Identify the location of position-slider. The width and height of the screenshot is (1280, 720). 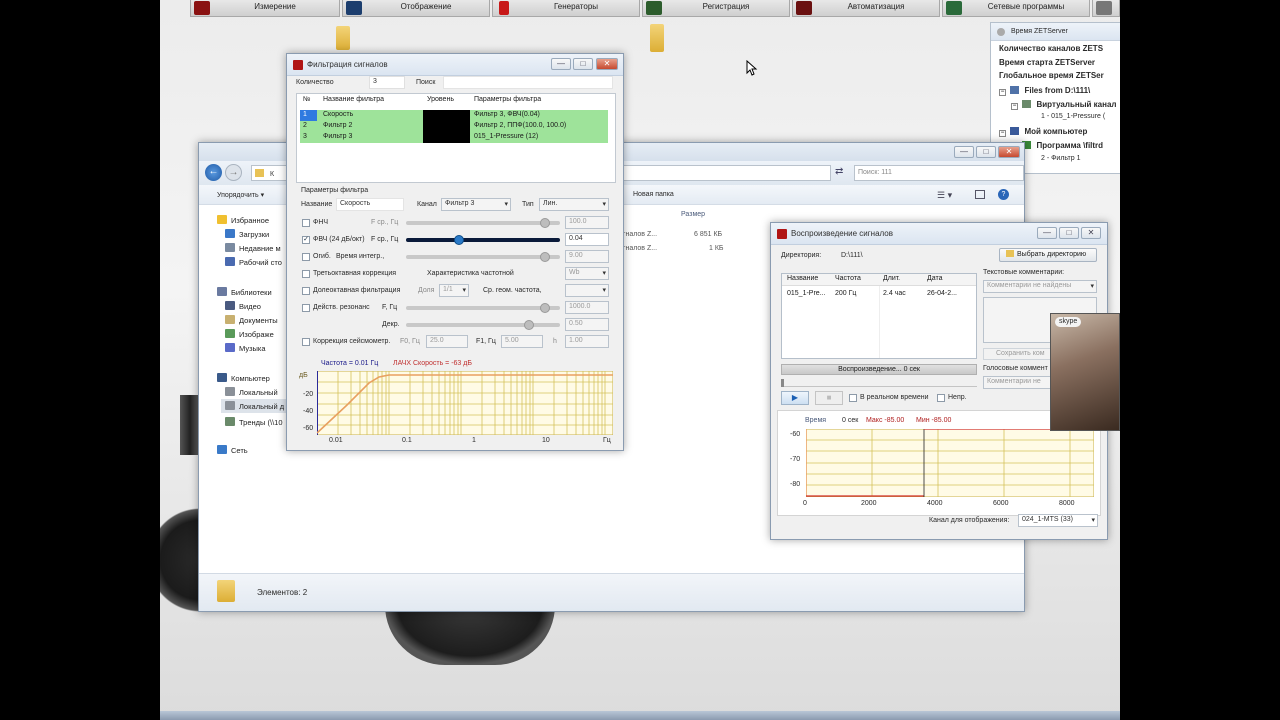
(879, 383).